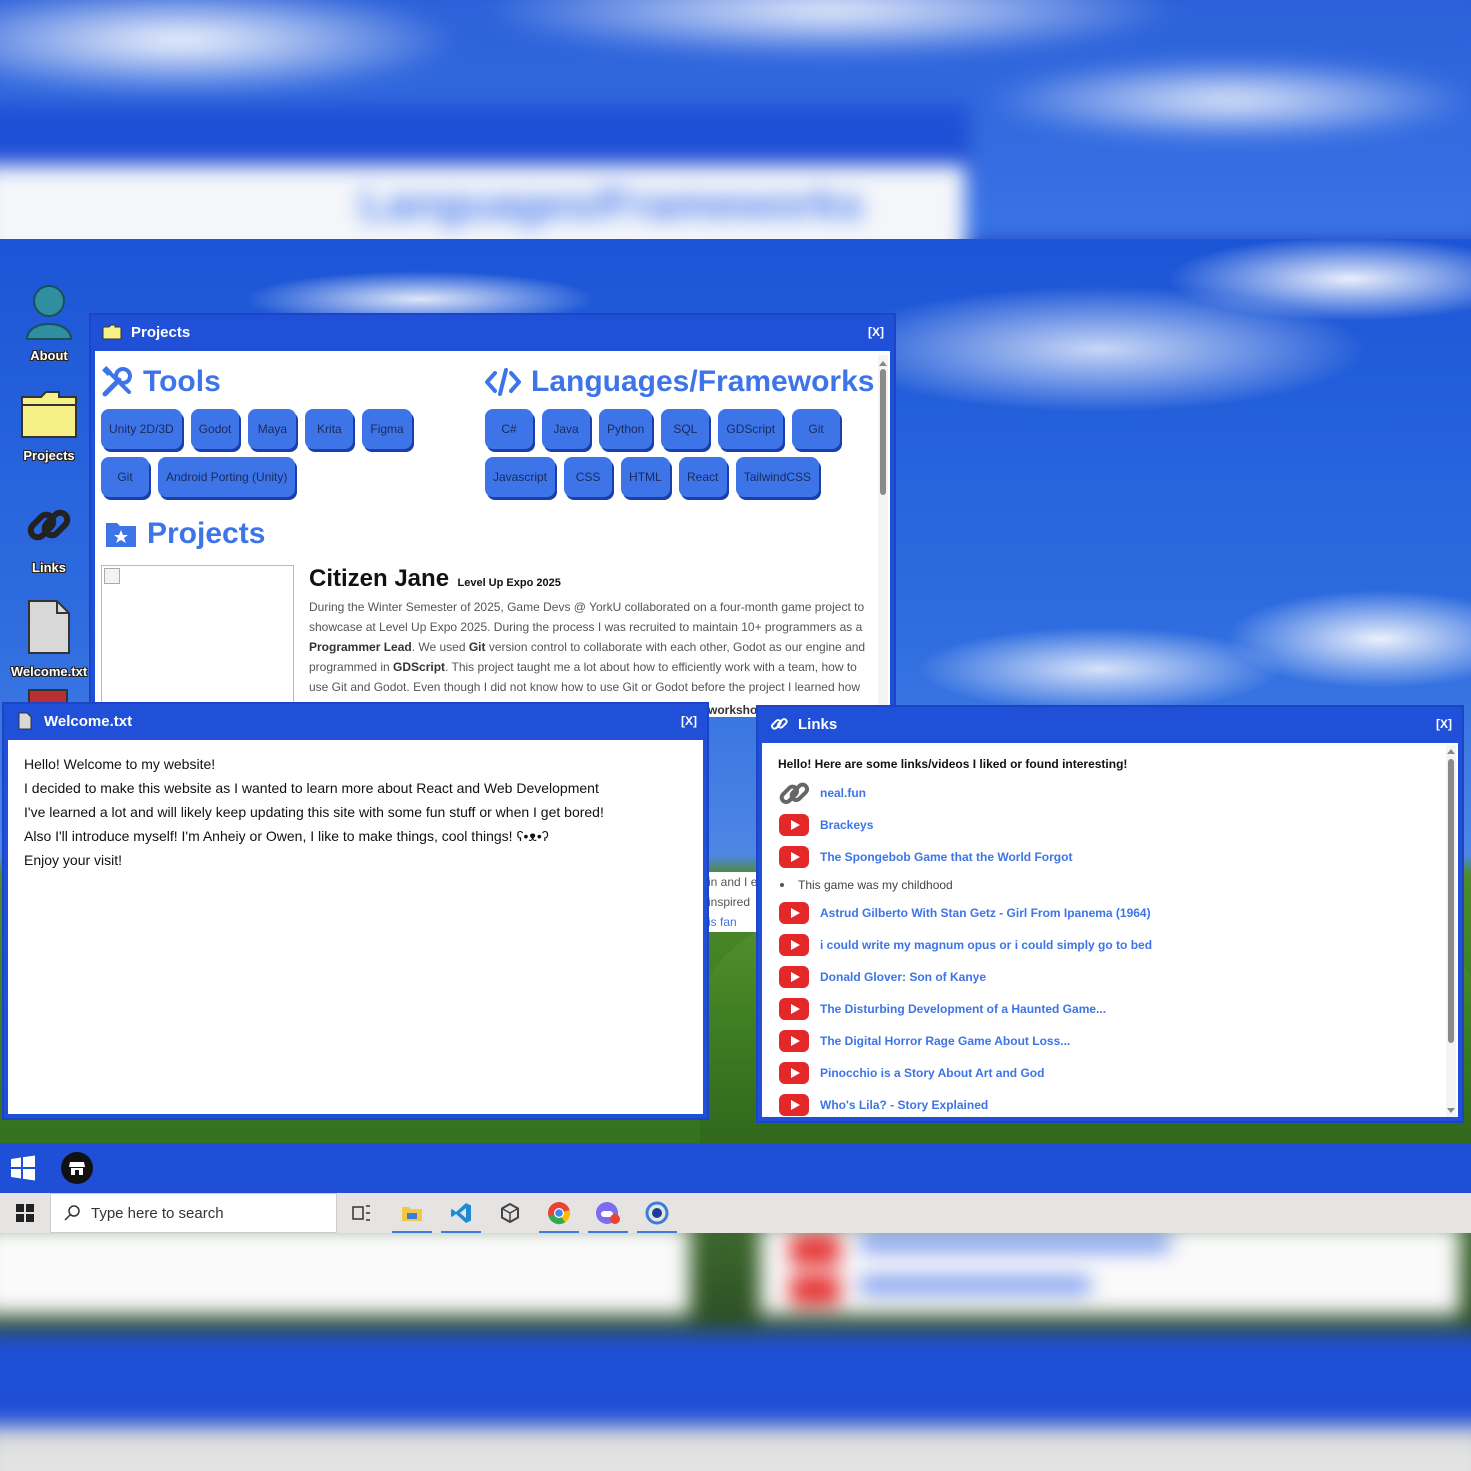 Image resolution: width=1471 pixels, height=1471 pixels. What do you see at coordinates (1451, 1110) in the screenshot?
I see `scroll-down-arrow` at bounding box center [1451, 1110].